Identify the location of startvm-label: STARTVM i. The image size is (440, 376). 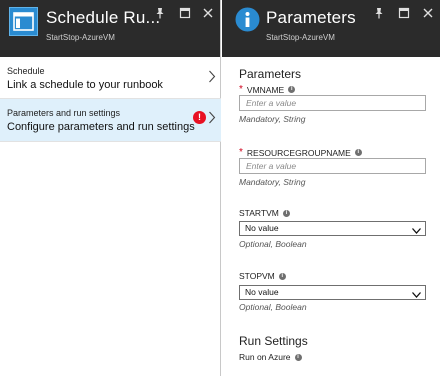
(264, 213).